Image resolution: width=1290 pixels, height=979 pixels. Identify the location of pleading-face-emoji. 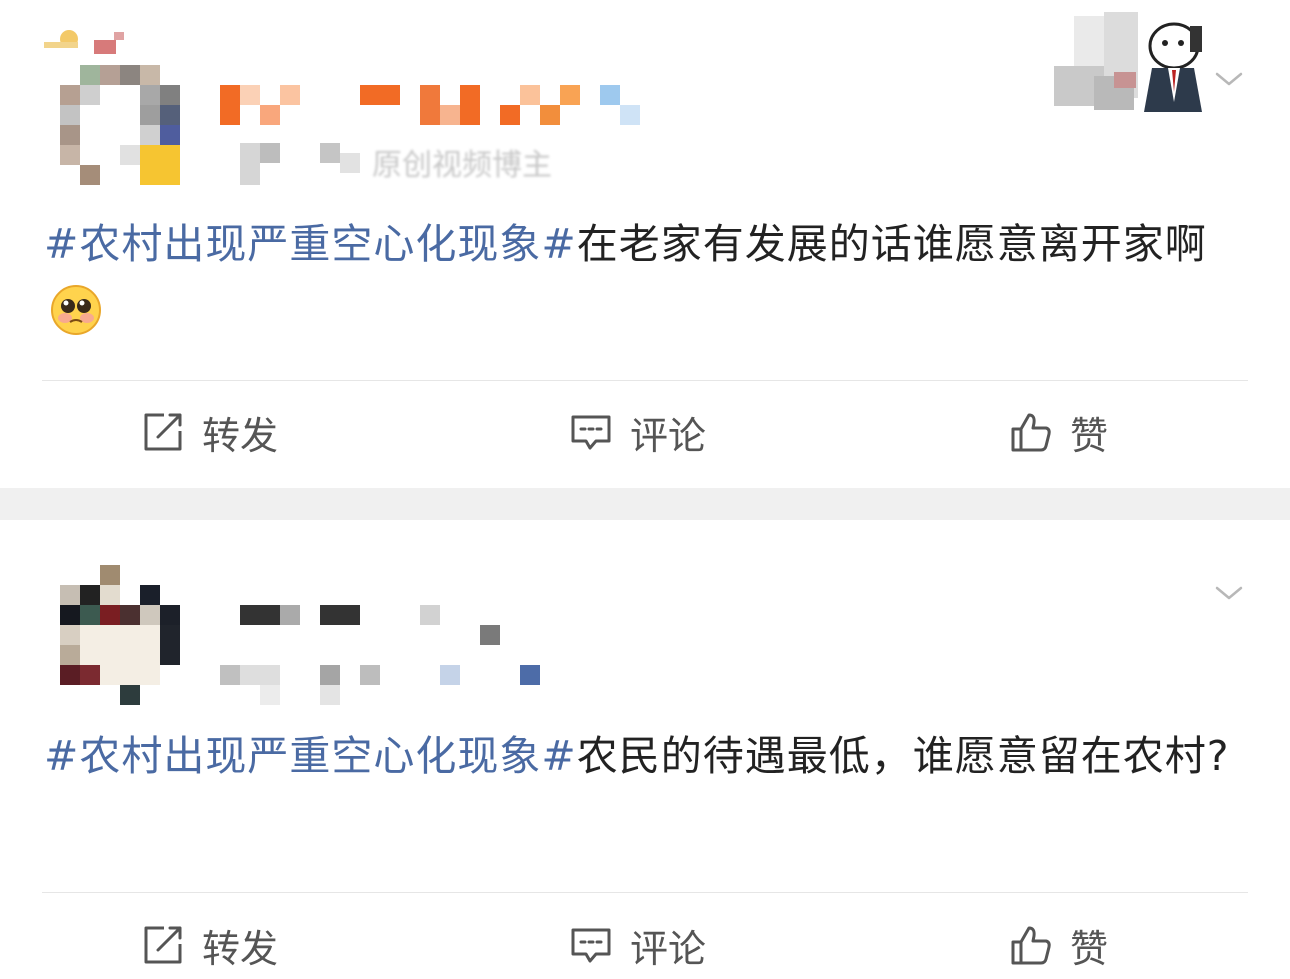
(76, 310).